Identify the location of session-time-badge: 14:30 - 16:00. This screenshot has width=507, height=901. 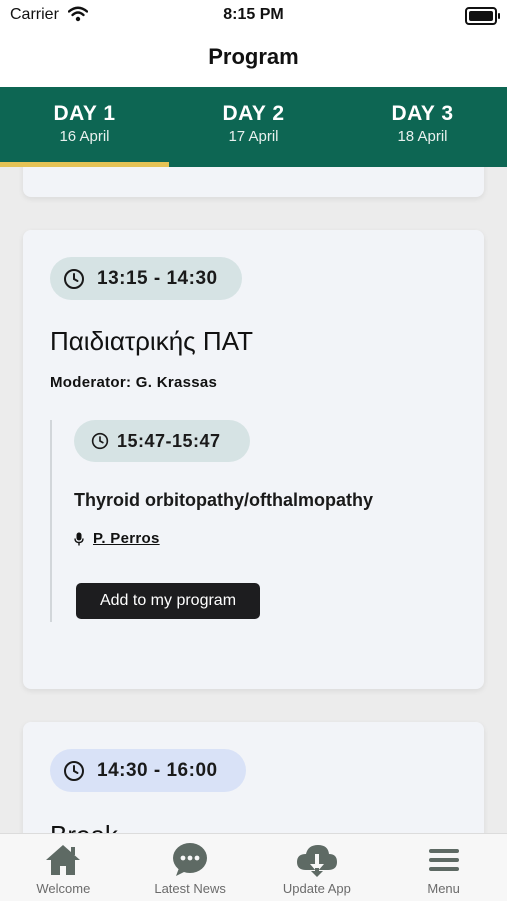
(148, 770).